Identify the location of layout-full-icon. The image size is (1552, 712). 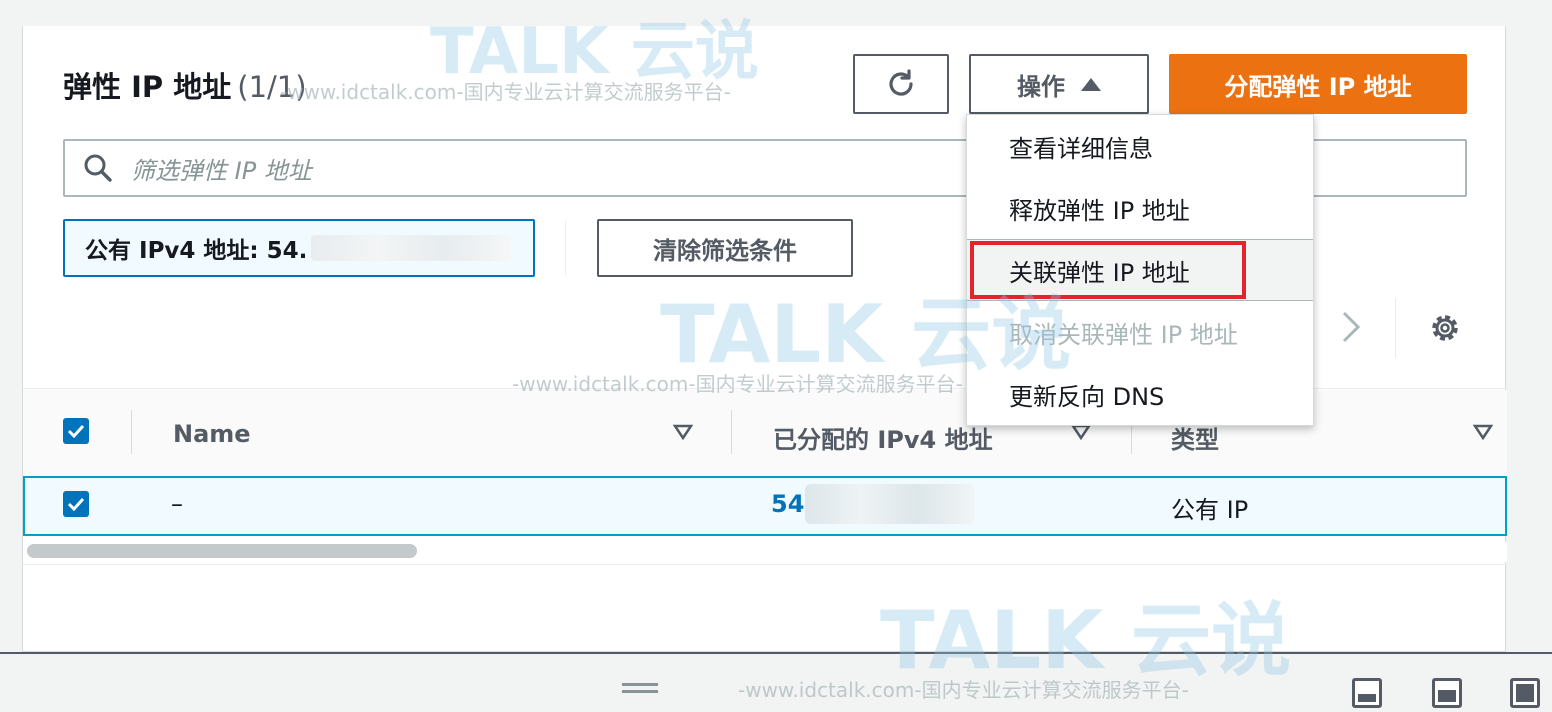
(1525, 693).